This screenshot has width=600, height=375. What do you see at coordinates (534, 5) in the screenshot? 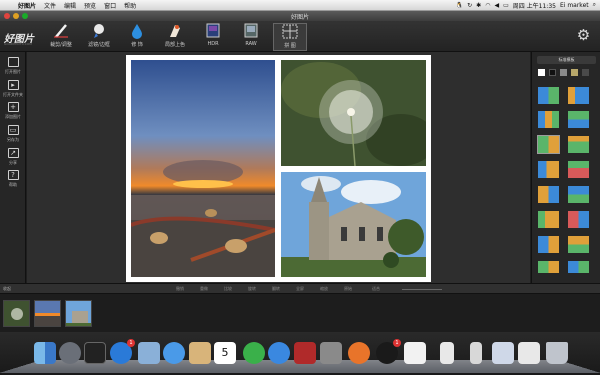
I see `menubar-clock: 周四 上午11:35` at bounding box center [534, 5].